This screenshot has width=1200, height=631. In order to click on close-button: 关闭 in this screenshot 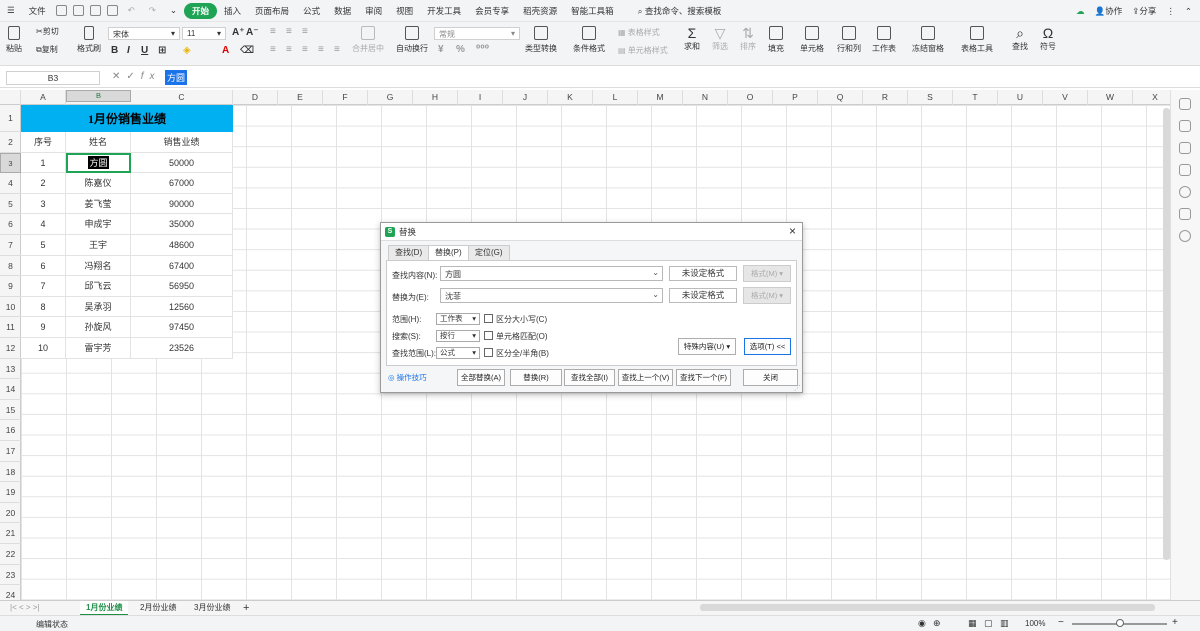, I will do `click(770, 377)`.